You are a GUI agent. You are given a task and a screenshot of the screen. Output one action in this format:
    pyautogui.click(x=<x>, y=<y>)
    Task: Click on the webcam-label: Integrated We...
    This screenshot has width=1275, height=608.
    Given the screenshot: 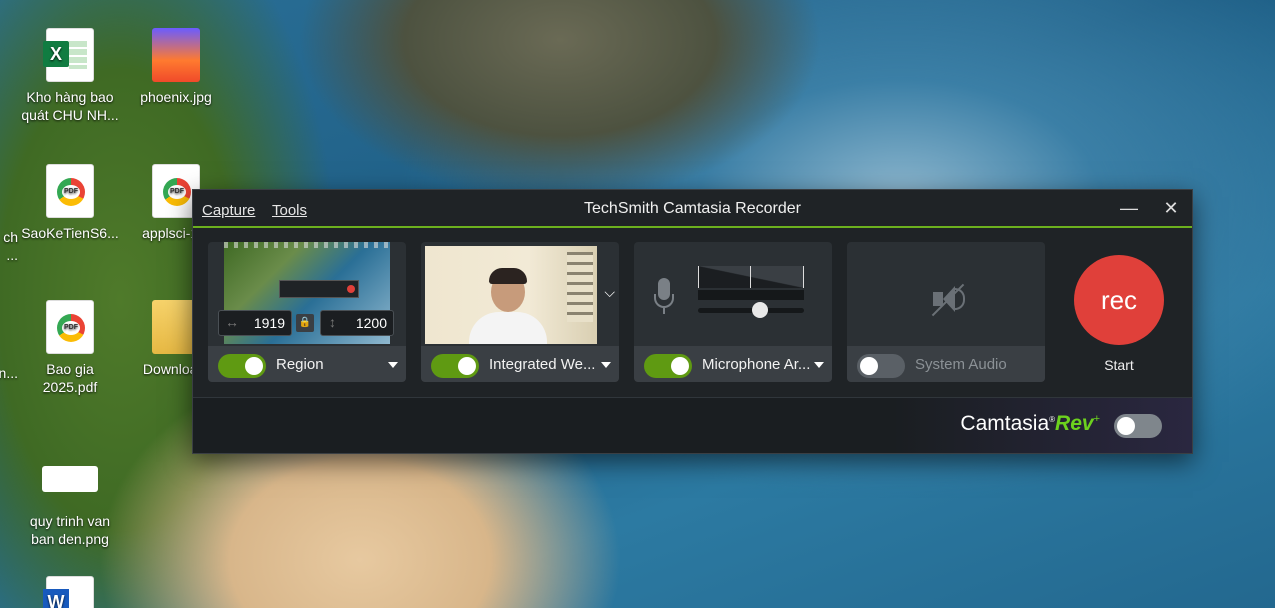 What is the action you would take?
    pyautogui.click(x=542, y=364)
    